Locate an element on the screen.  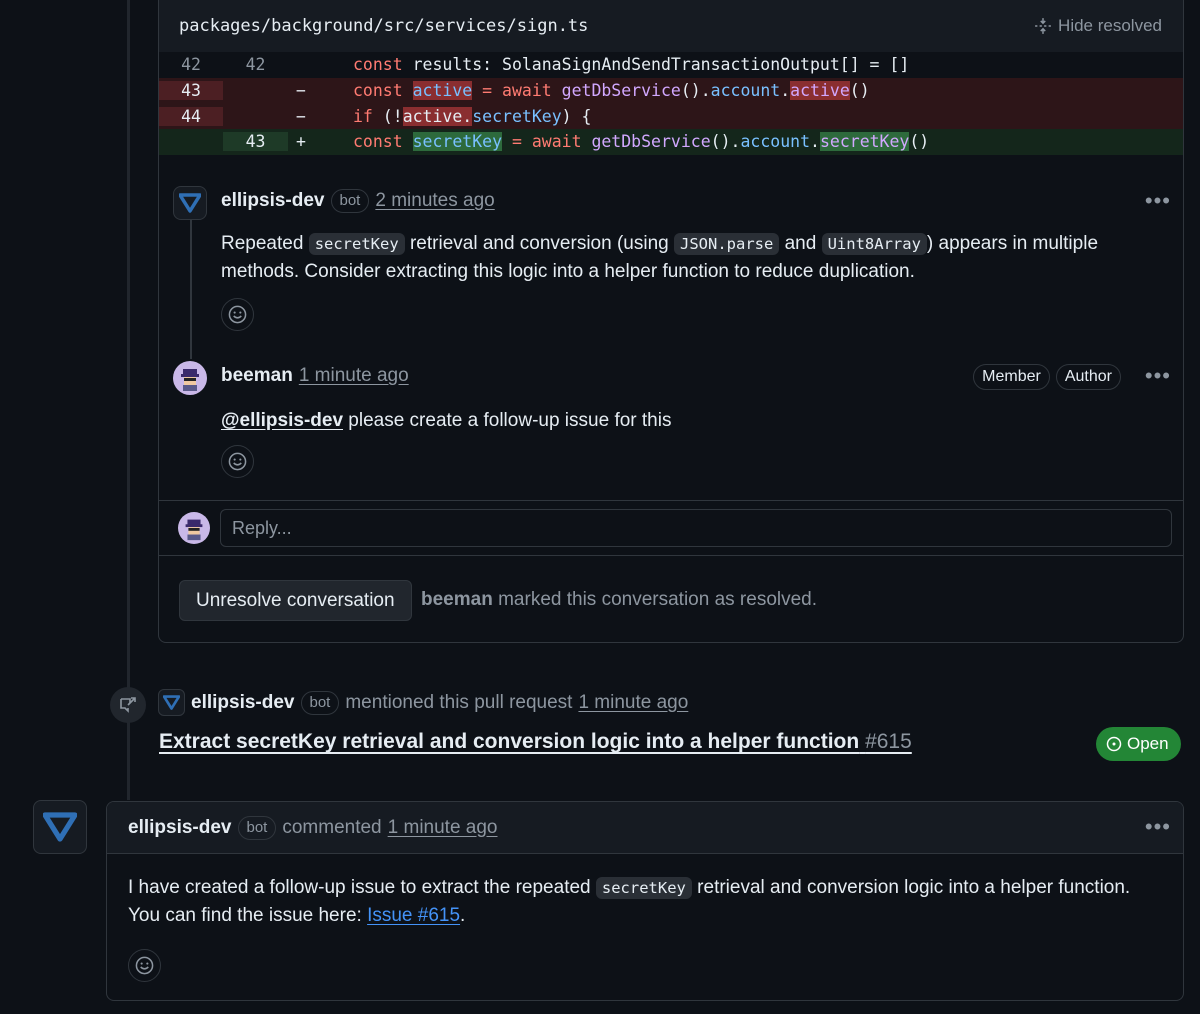
timestamp: 2 minutes ago is located at coordinates (434, 201).